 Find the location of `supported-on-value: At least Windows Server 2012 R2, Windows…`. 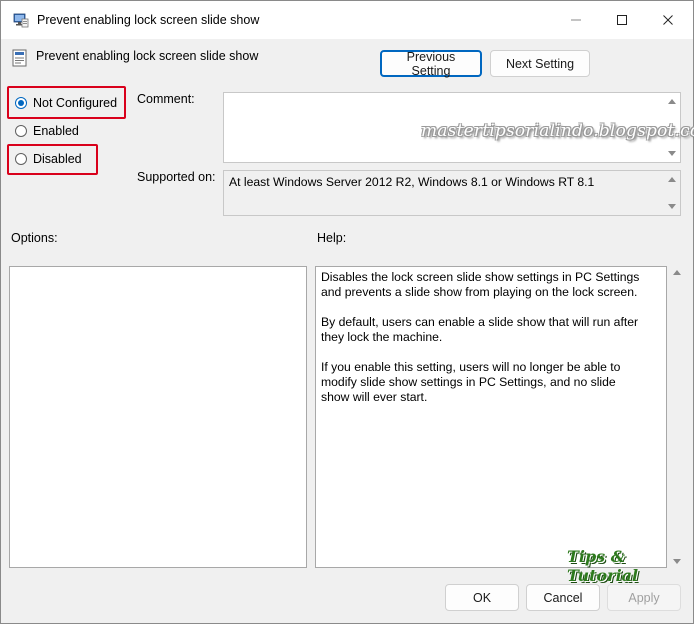

supported-on-value: At least Windows Server 2012 R2, Windows… is located at coordinates (412, 182).